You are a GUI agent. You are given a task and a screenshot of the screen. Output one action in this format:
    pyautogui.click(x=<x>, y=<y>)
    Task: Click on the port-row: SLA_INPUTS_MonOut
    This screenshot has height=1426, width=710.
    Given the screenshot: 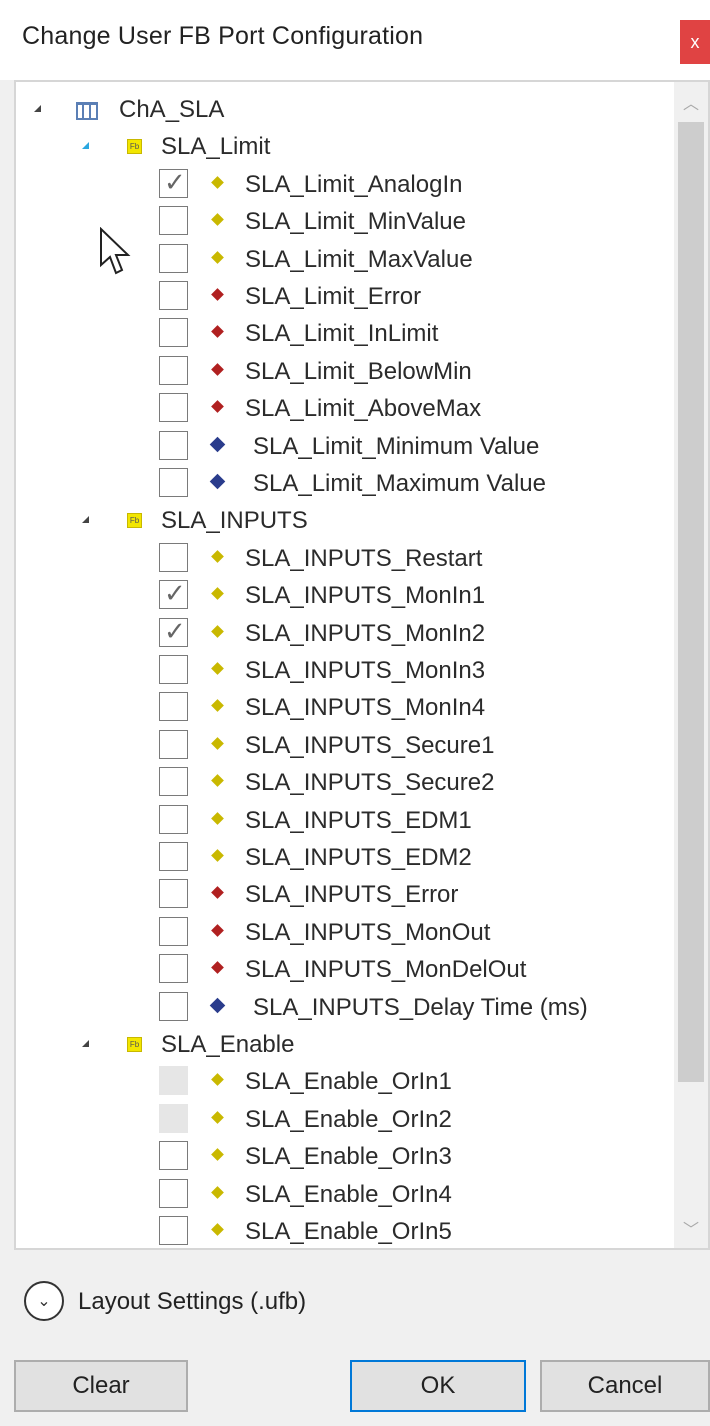 What is the action you would take?
    pyautogui.click(x=346, y=933)
    